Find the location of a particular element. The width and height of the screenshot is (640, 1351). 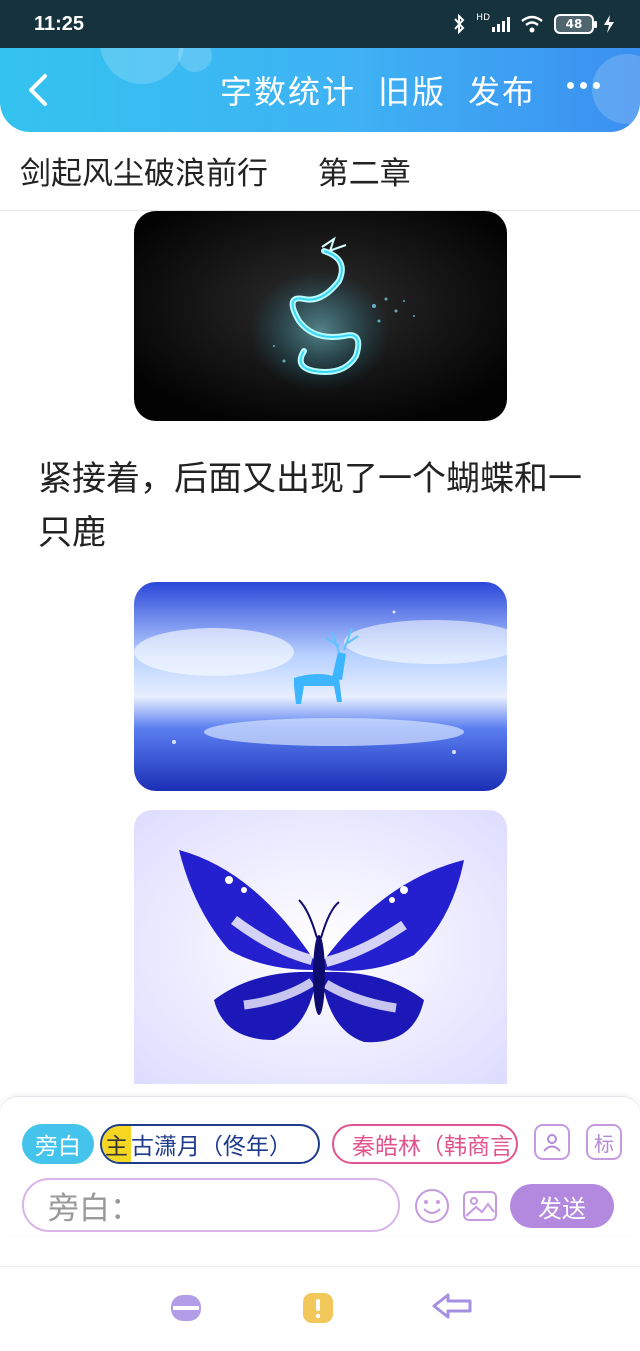

role-chip-other-label: 秦皓林（韩商言 is located at coordinates (432, 1147).